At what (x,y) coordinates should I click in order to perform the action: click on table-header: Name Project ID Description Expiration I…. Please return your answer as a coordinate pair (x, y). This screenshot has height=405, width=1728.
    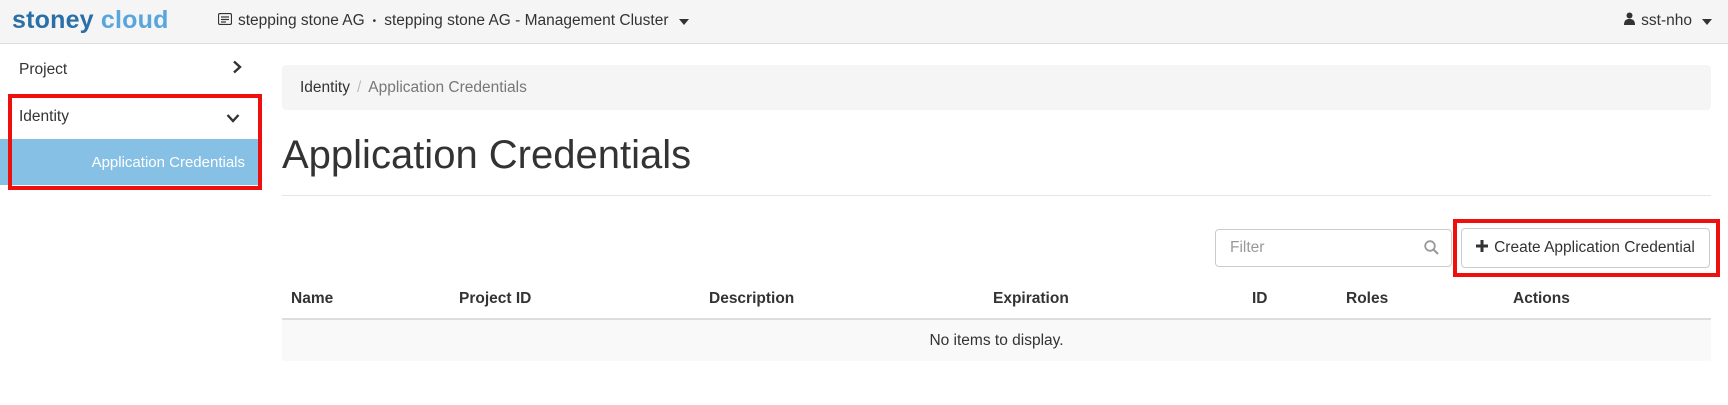
    Looking at the image, I should click on (996, 303).